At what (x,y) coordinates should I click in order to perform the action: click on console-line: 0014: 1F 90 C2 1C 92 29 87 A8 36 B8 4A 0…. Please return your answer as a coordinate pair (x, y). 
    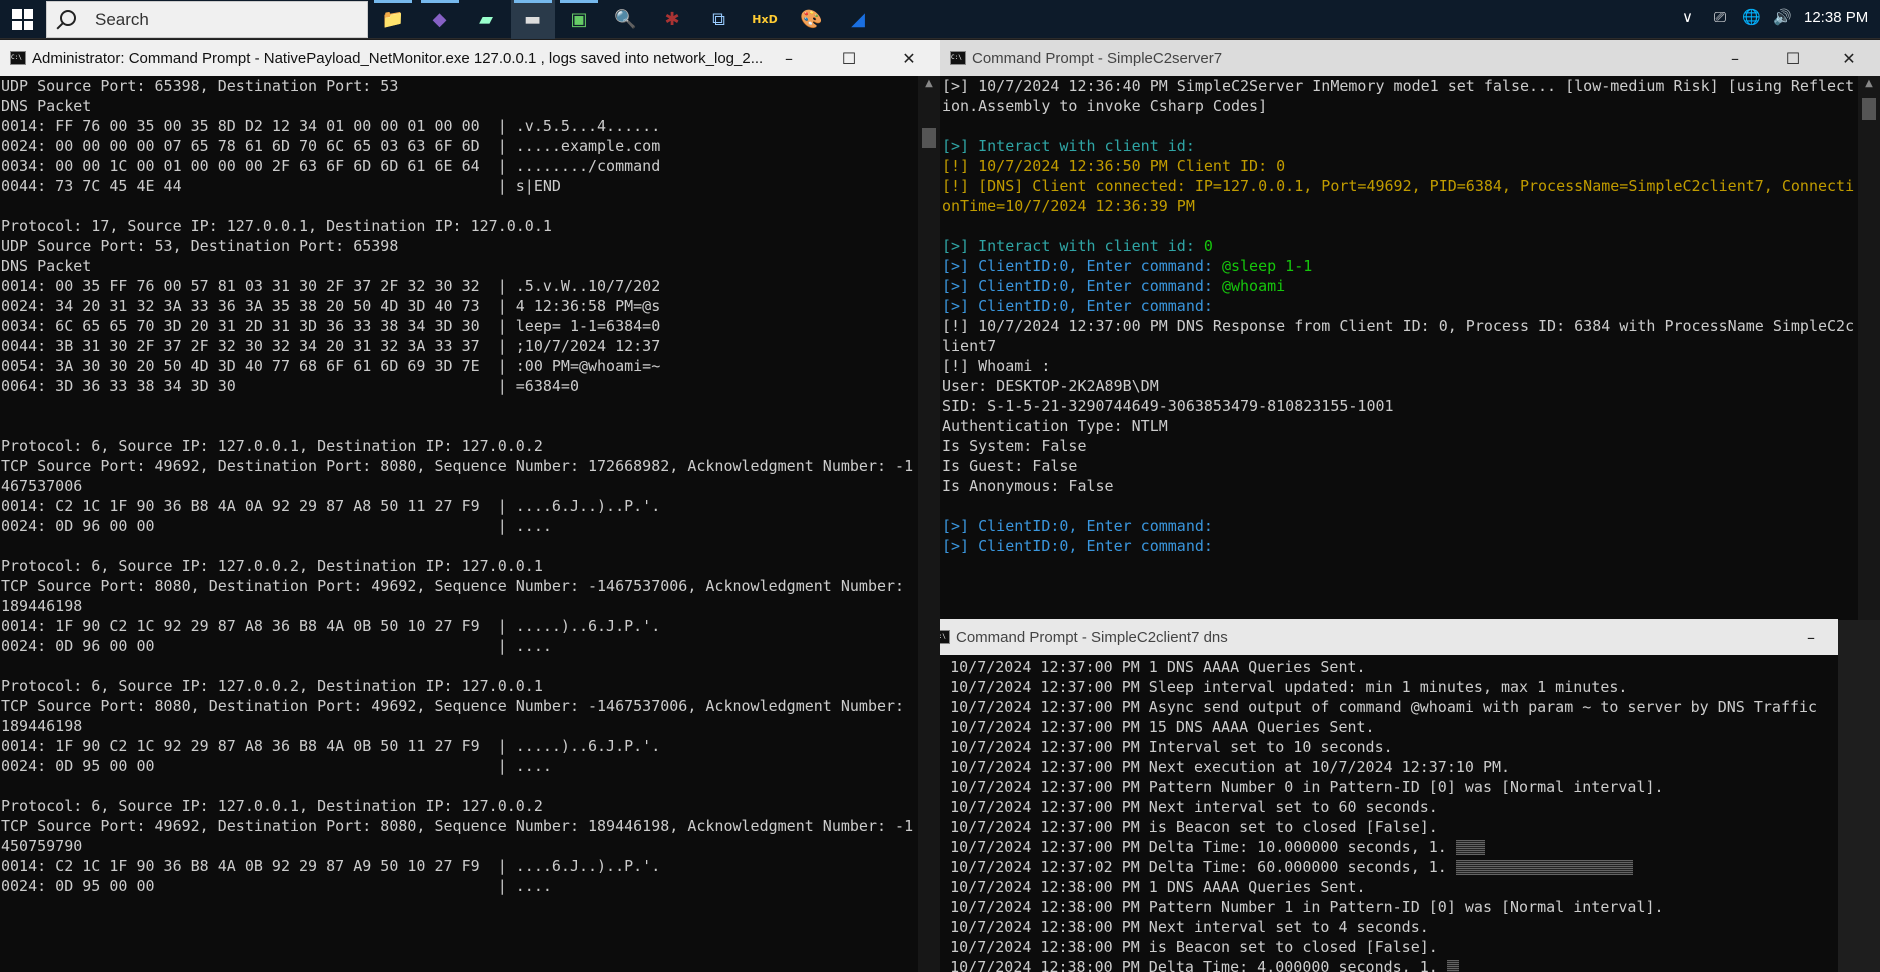
    Looking at the image, I should click on (331, 626).